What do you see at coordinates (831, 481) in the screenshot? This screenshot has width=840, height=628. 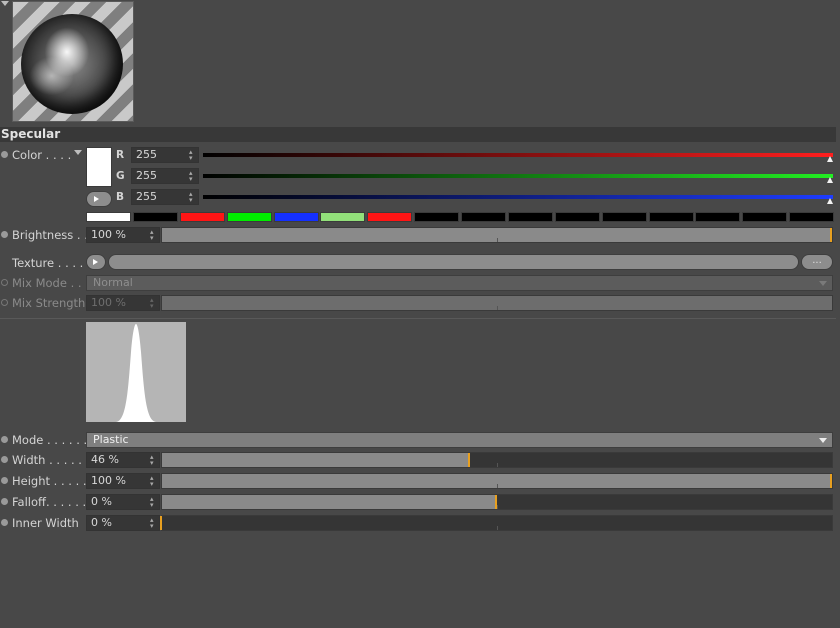 I see `height-slider-handle` at bounding box center [831, 481].